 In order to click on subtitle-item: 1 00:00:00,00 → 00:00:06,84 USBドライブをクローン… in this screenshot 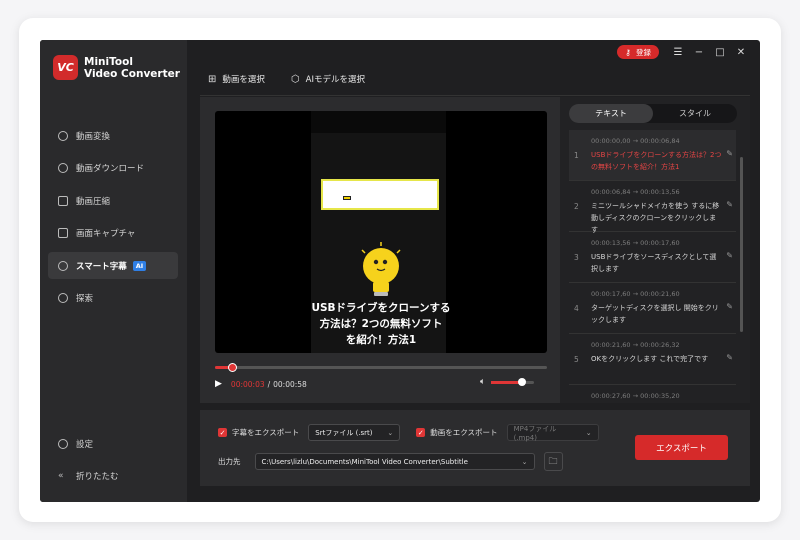, I will do `click(652, 155)`.